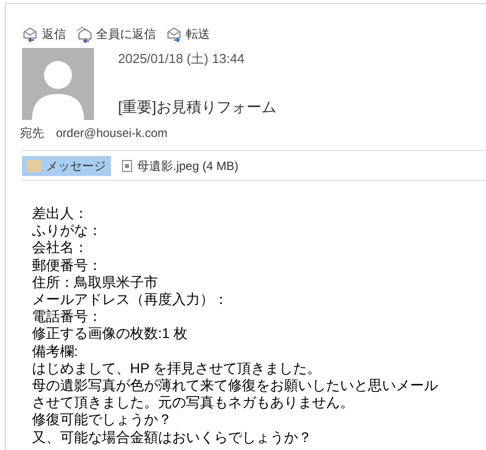 The width and height of the screenshot is (486, 450). Describe the element at coordinates (67, 265) in the screenshot. I see `body-line: 郵便番号：` at that location.